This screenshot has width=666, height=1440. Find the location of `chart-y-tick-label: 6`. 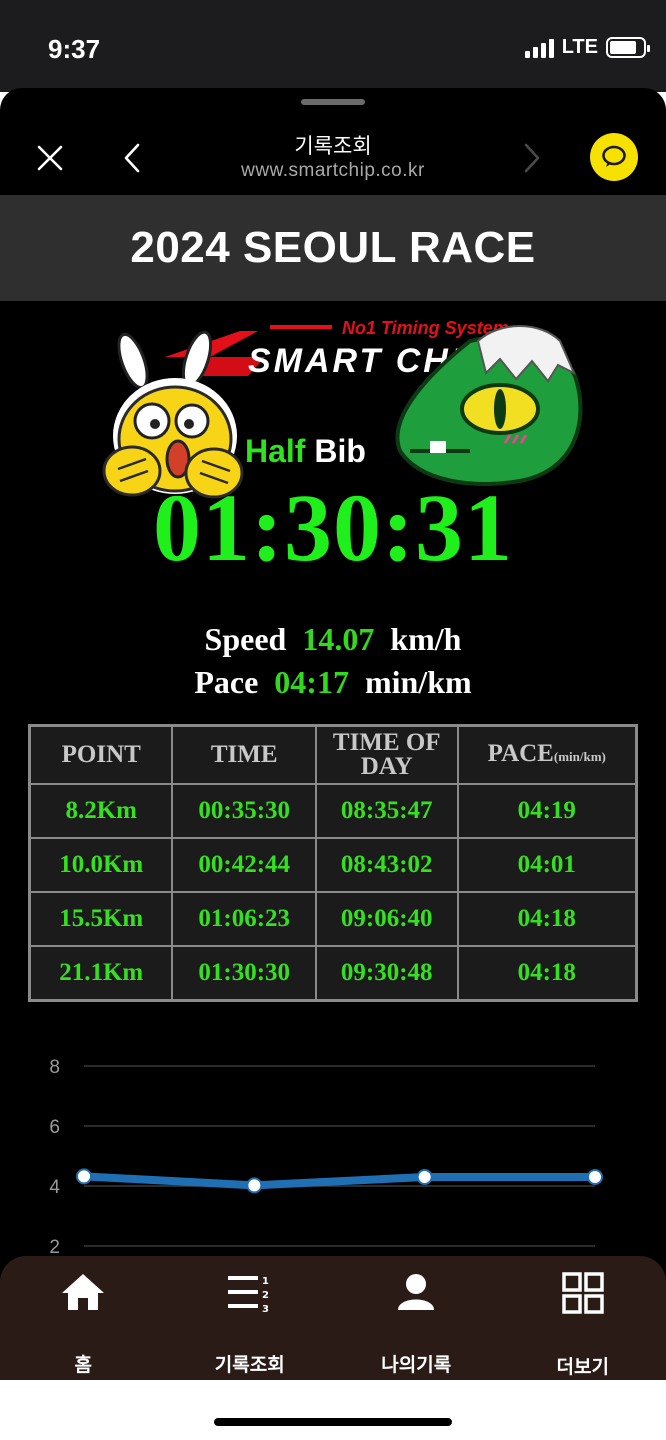

chart-y-tick-label: 6 is located at coordinates (54, 1127).